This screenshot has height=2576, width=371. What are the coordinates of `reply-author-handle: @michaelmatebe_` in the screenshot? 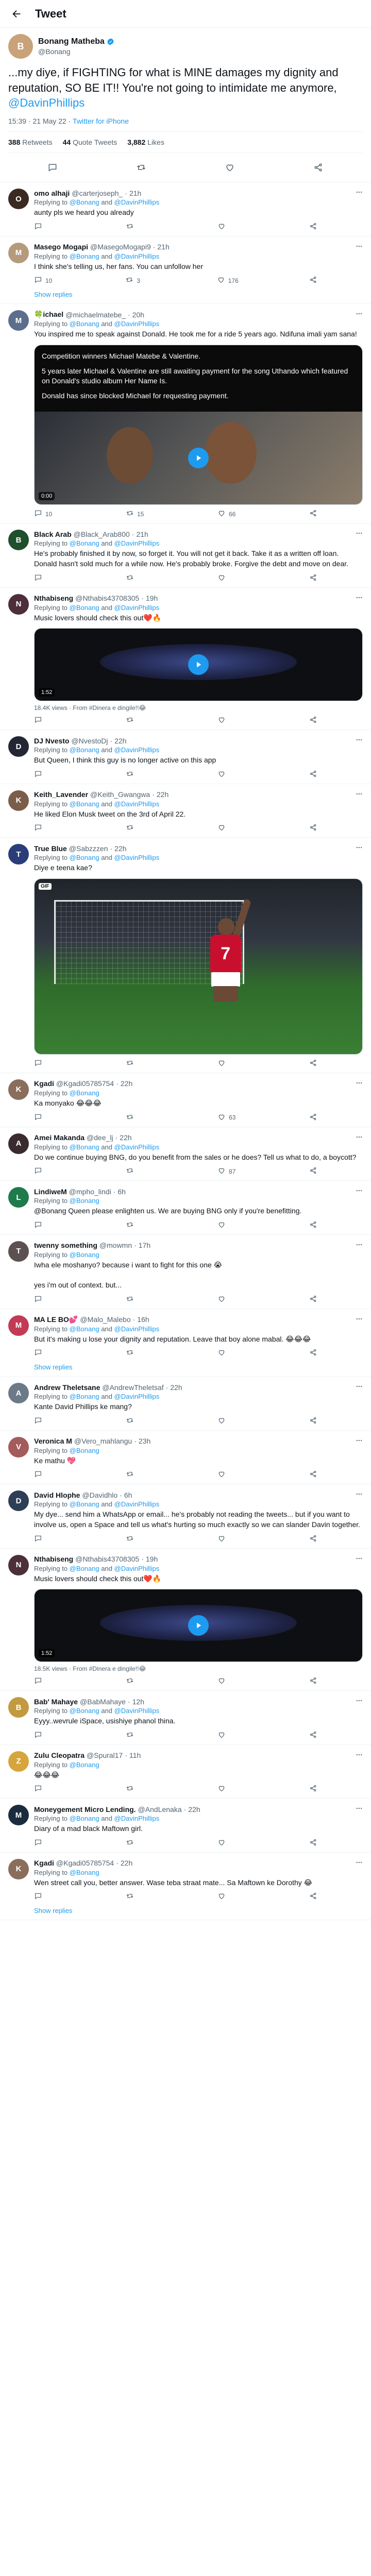 It's located at (95, 315).